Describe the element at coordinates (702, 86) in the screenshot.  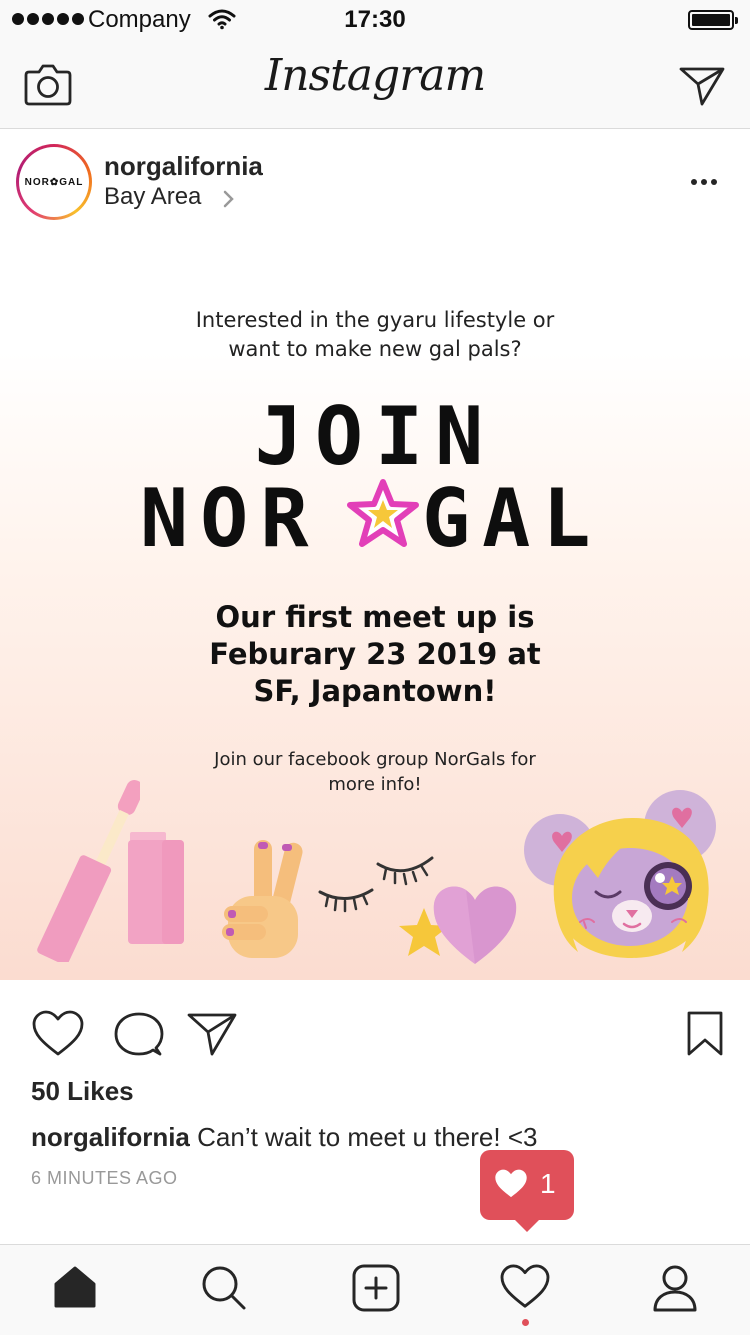
I see `send-icon` at that location.